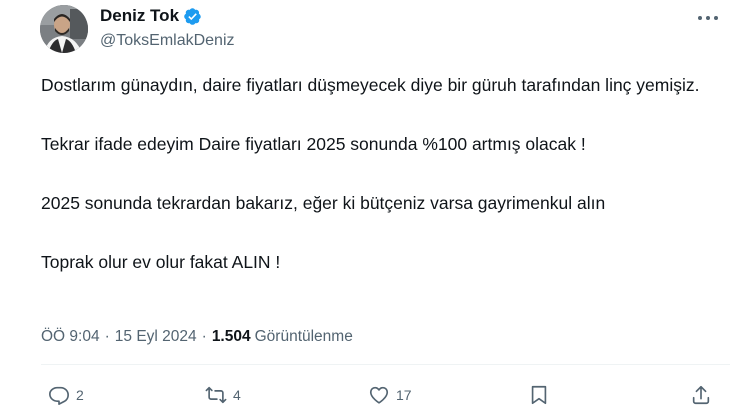 The height and width of the screenshot is (420, 730). I want to click on more-dots-icon, so click(708, 18).